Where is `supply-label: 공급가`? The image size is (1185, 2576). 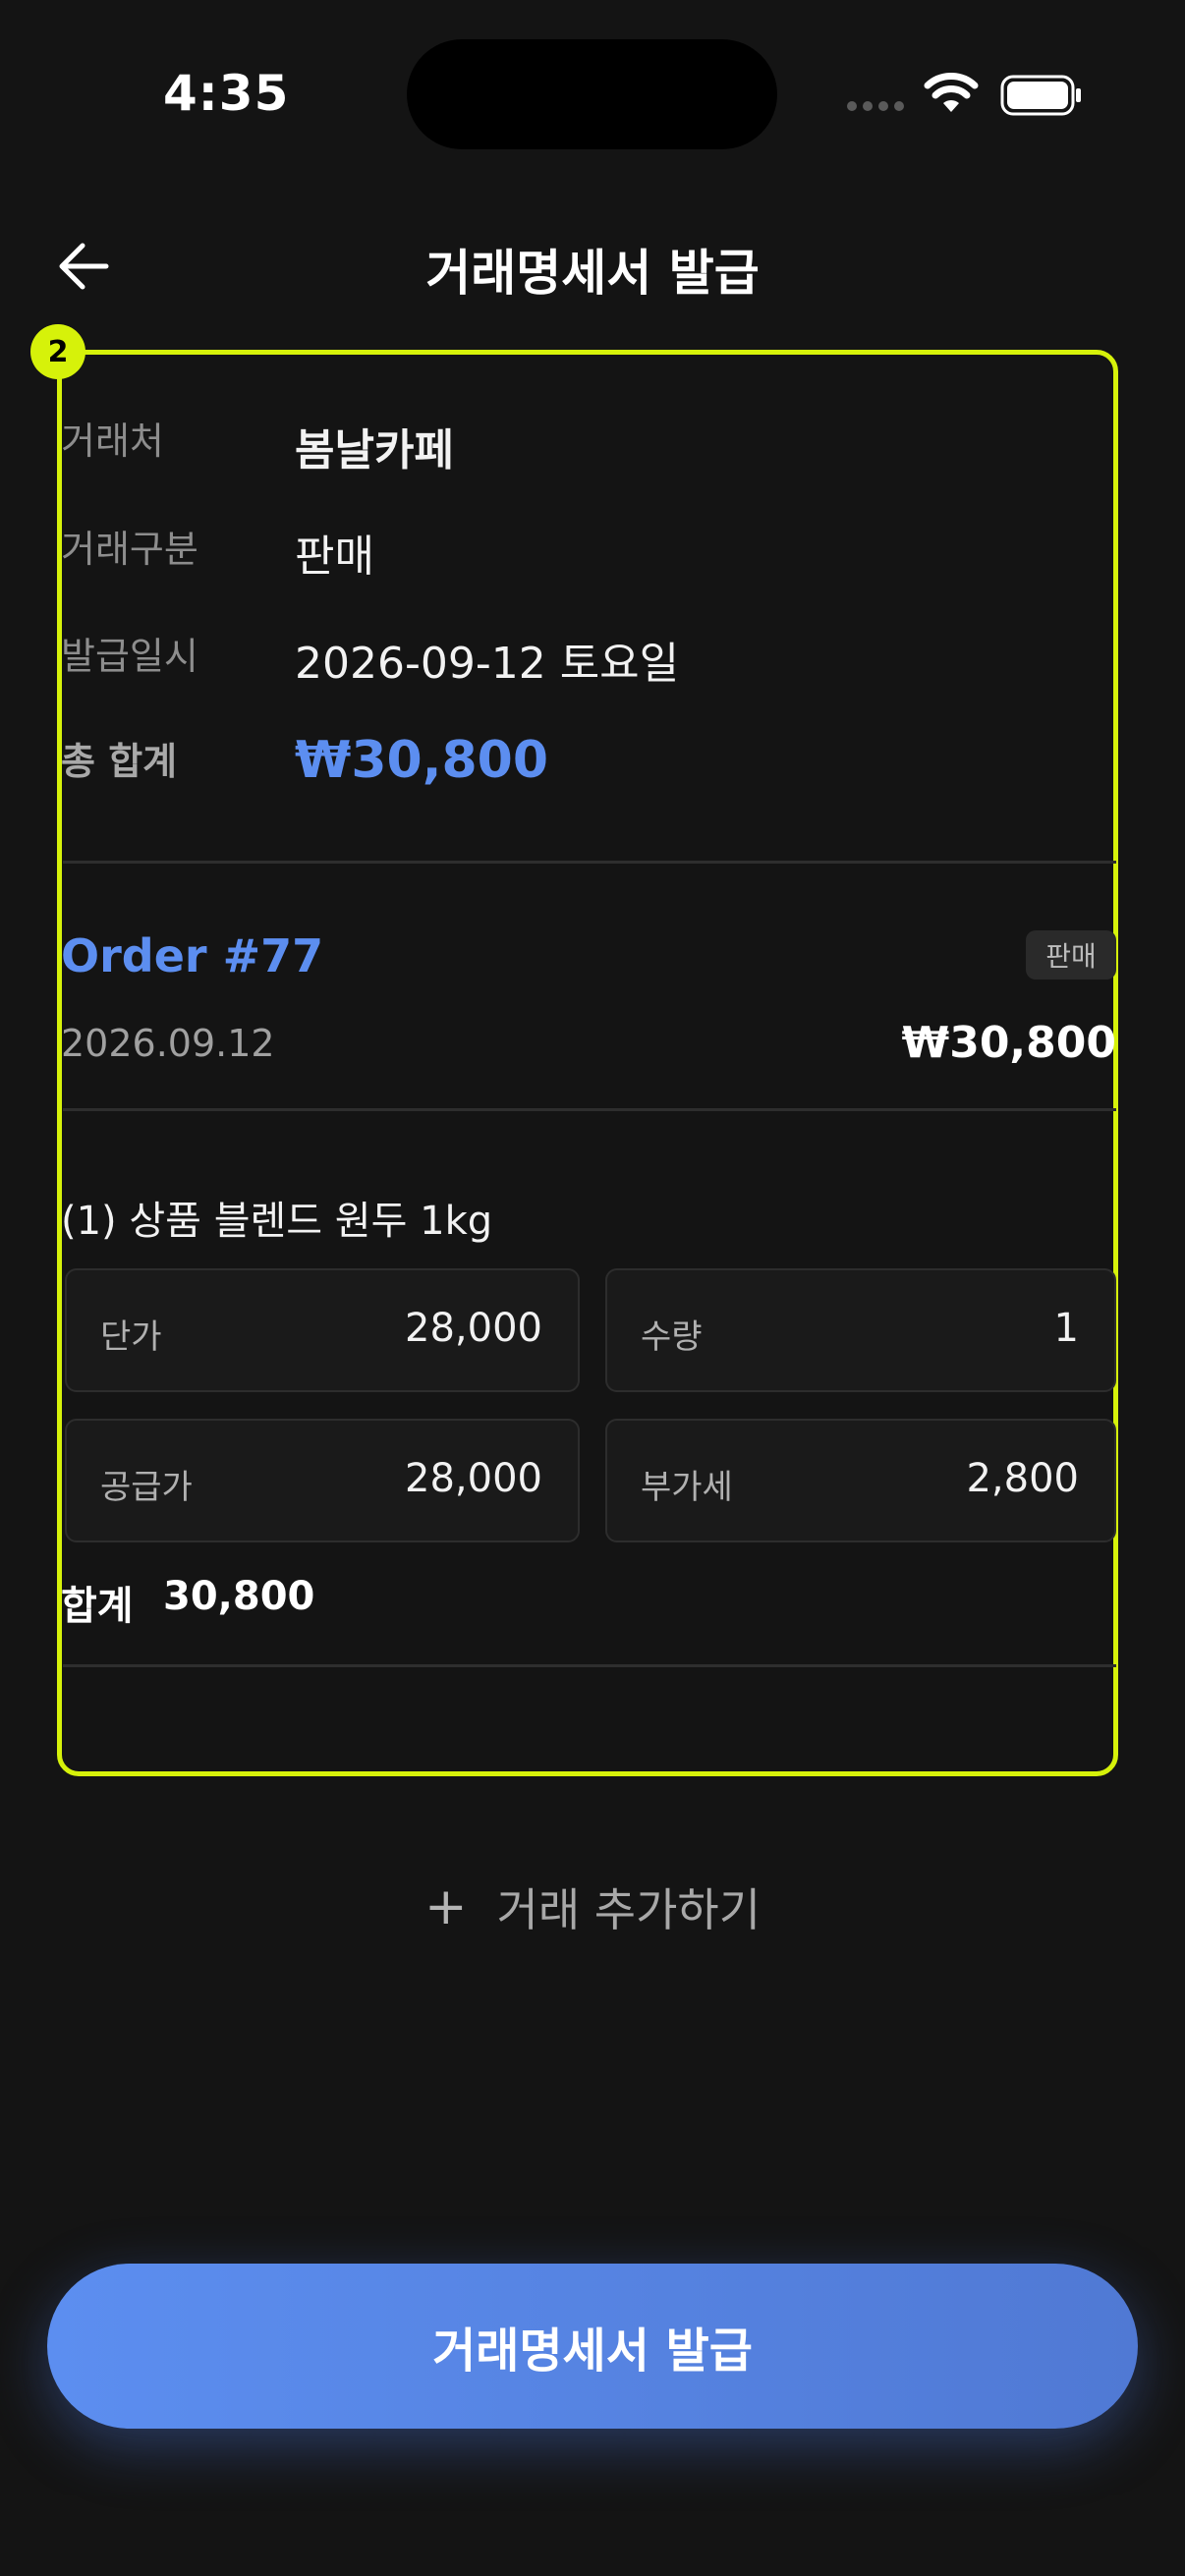
supply-label: 공급가 is located at coordinates (147, 1487).